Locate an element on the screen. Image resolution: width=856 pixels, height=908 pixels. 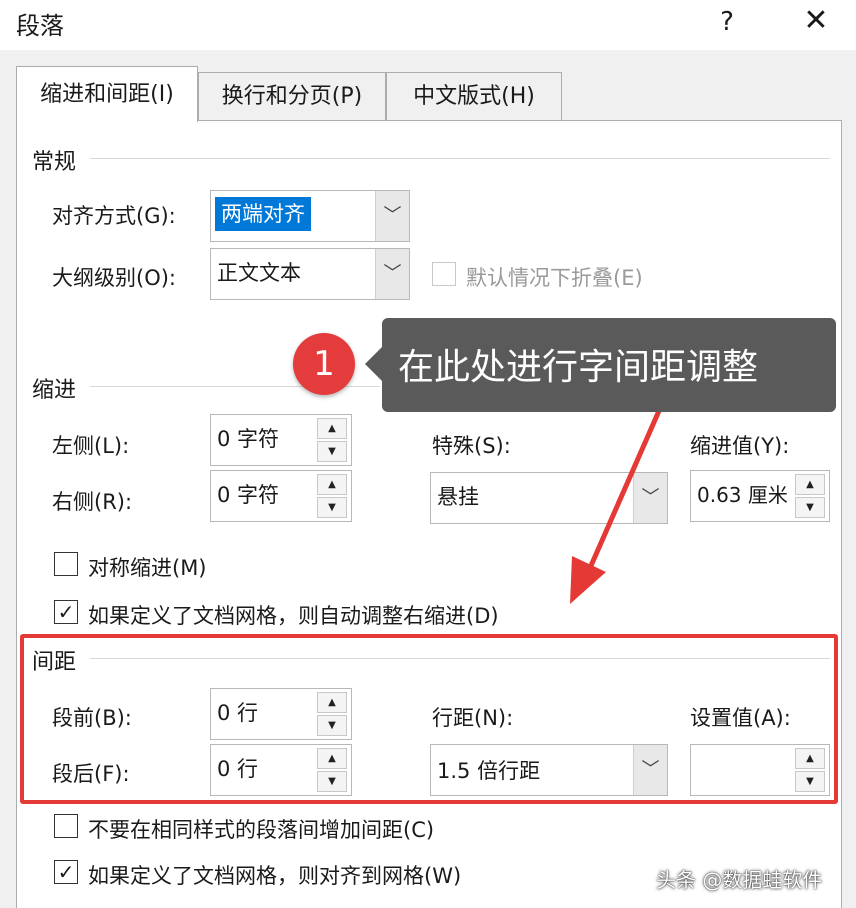
tab-indent-spacing: 缩进和间距(I) is located at coordinates (107, 94).